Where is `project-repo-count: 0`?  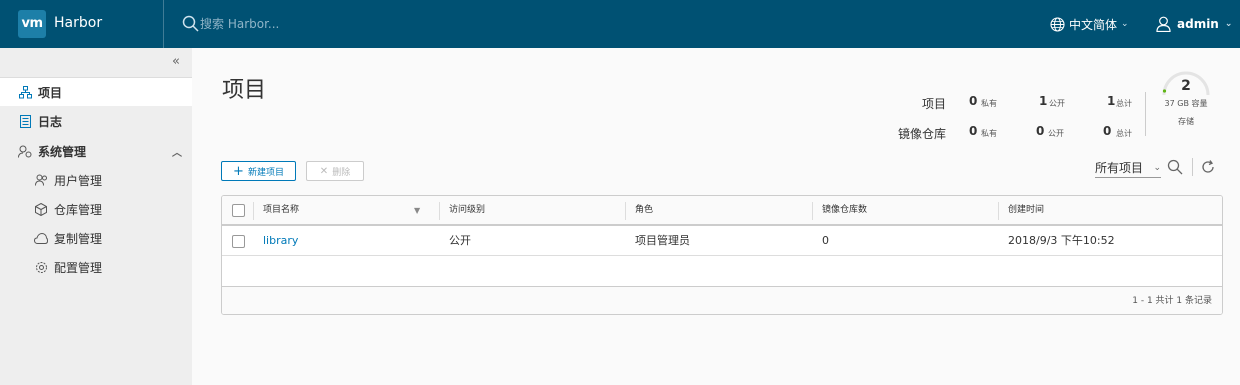
project-repo-count: 0 is located at coordinates (825, 240).